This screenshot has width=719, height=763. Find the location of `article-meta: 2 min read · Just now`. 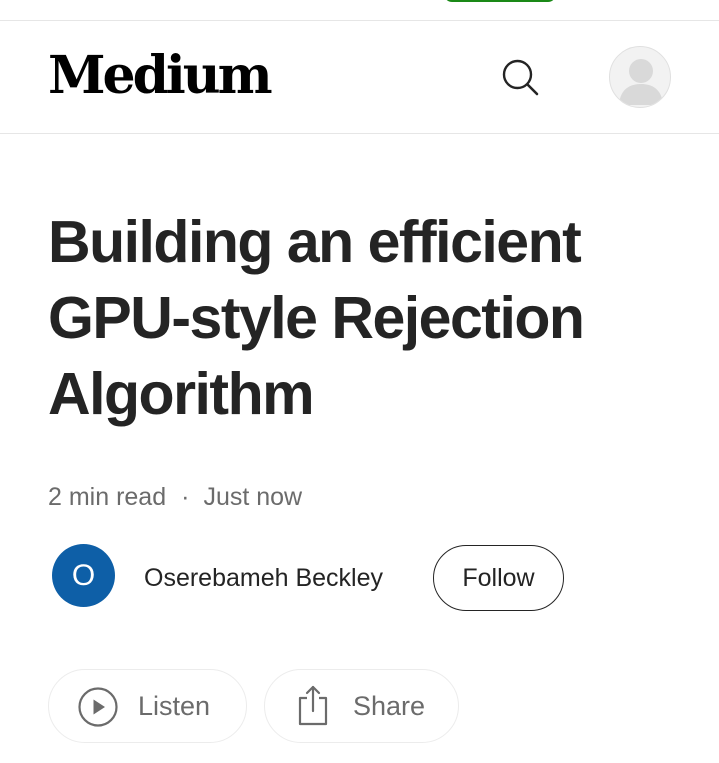

article-meta: 2 min read · Just now is located at coordinates (175, 497).